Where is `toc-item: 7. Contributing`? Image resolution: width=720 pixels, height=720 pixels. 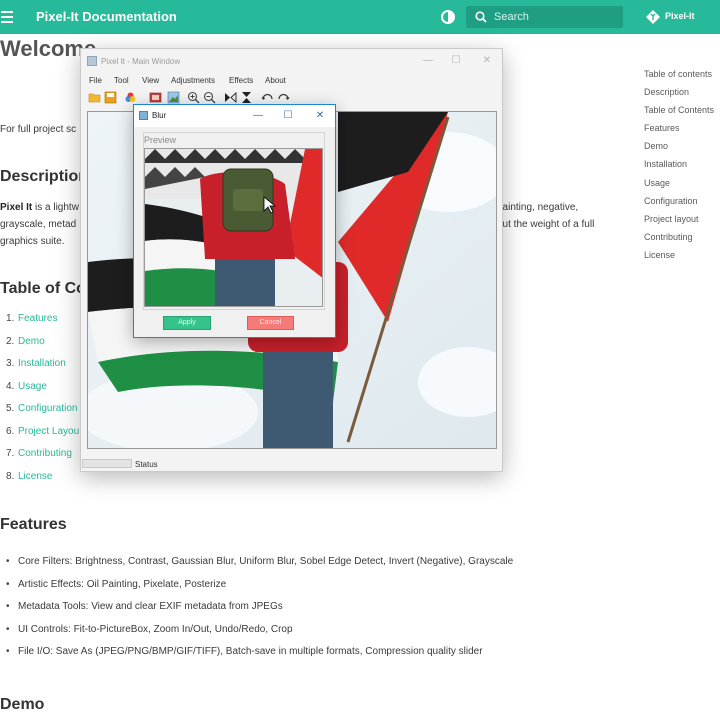
toc-item: 7. Contributing is located at coordinates (39, 459).